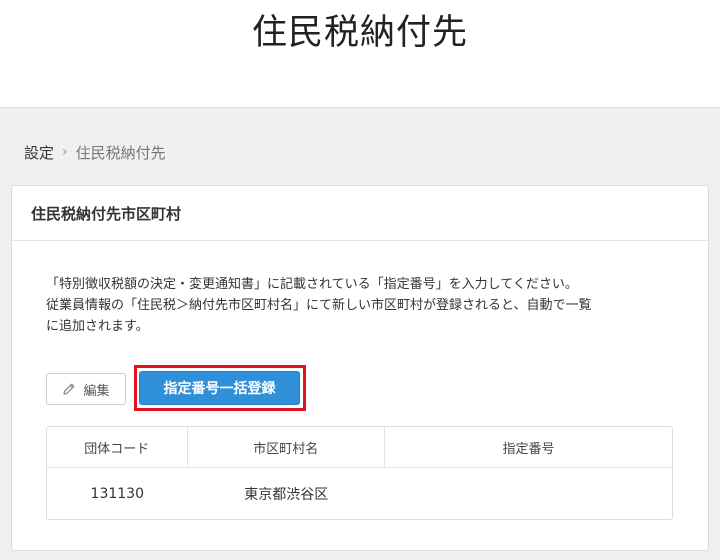  What do you see at coordinates (117, 493) in the screenshot?
I see `cell-code: 131130` at bounding box center [117, 493].